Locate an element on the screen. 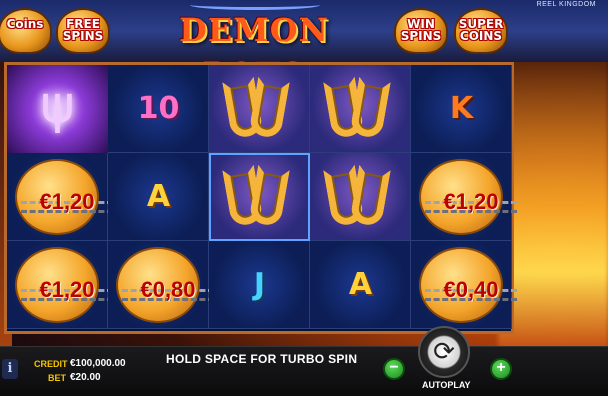 The height and width of the screenshot is (396, 608). letter-symbol: 10 is located at coordinates (158, 108).